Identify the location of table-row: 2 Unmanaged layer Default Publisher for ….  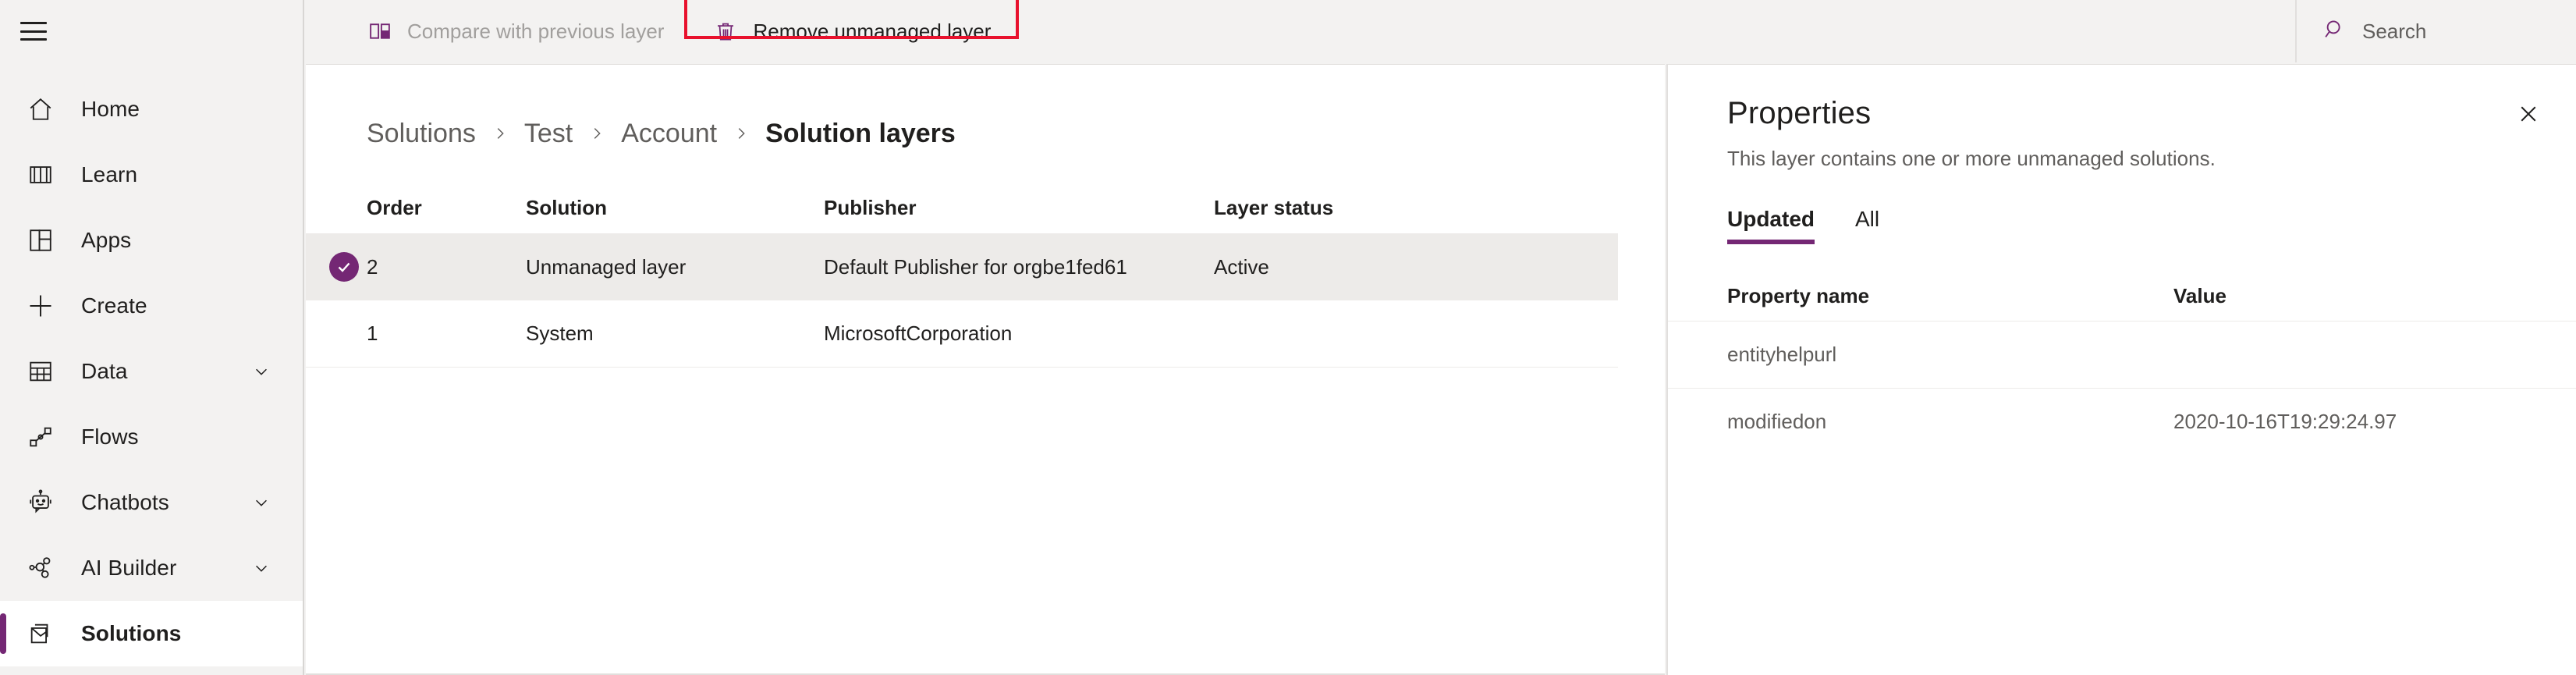
(962, 266).